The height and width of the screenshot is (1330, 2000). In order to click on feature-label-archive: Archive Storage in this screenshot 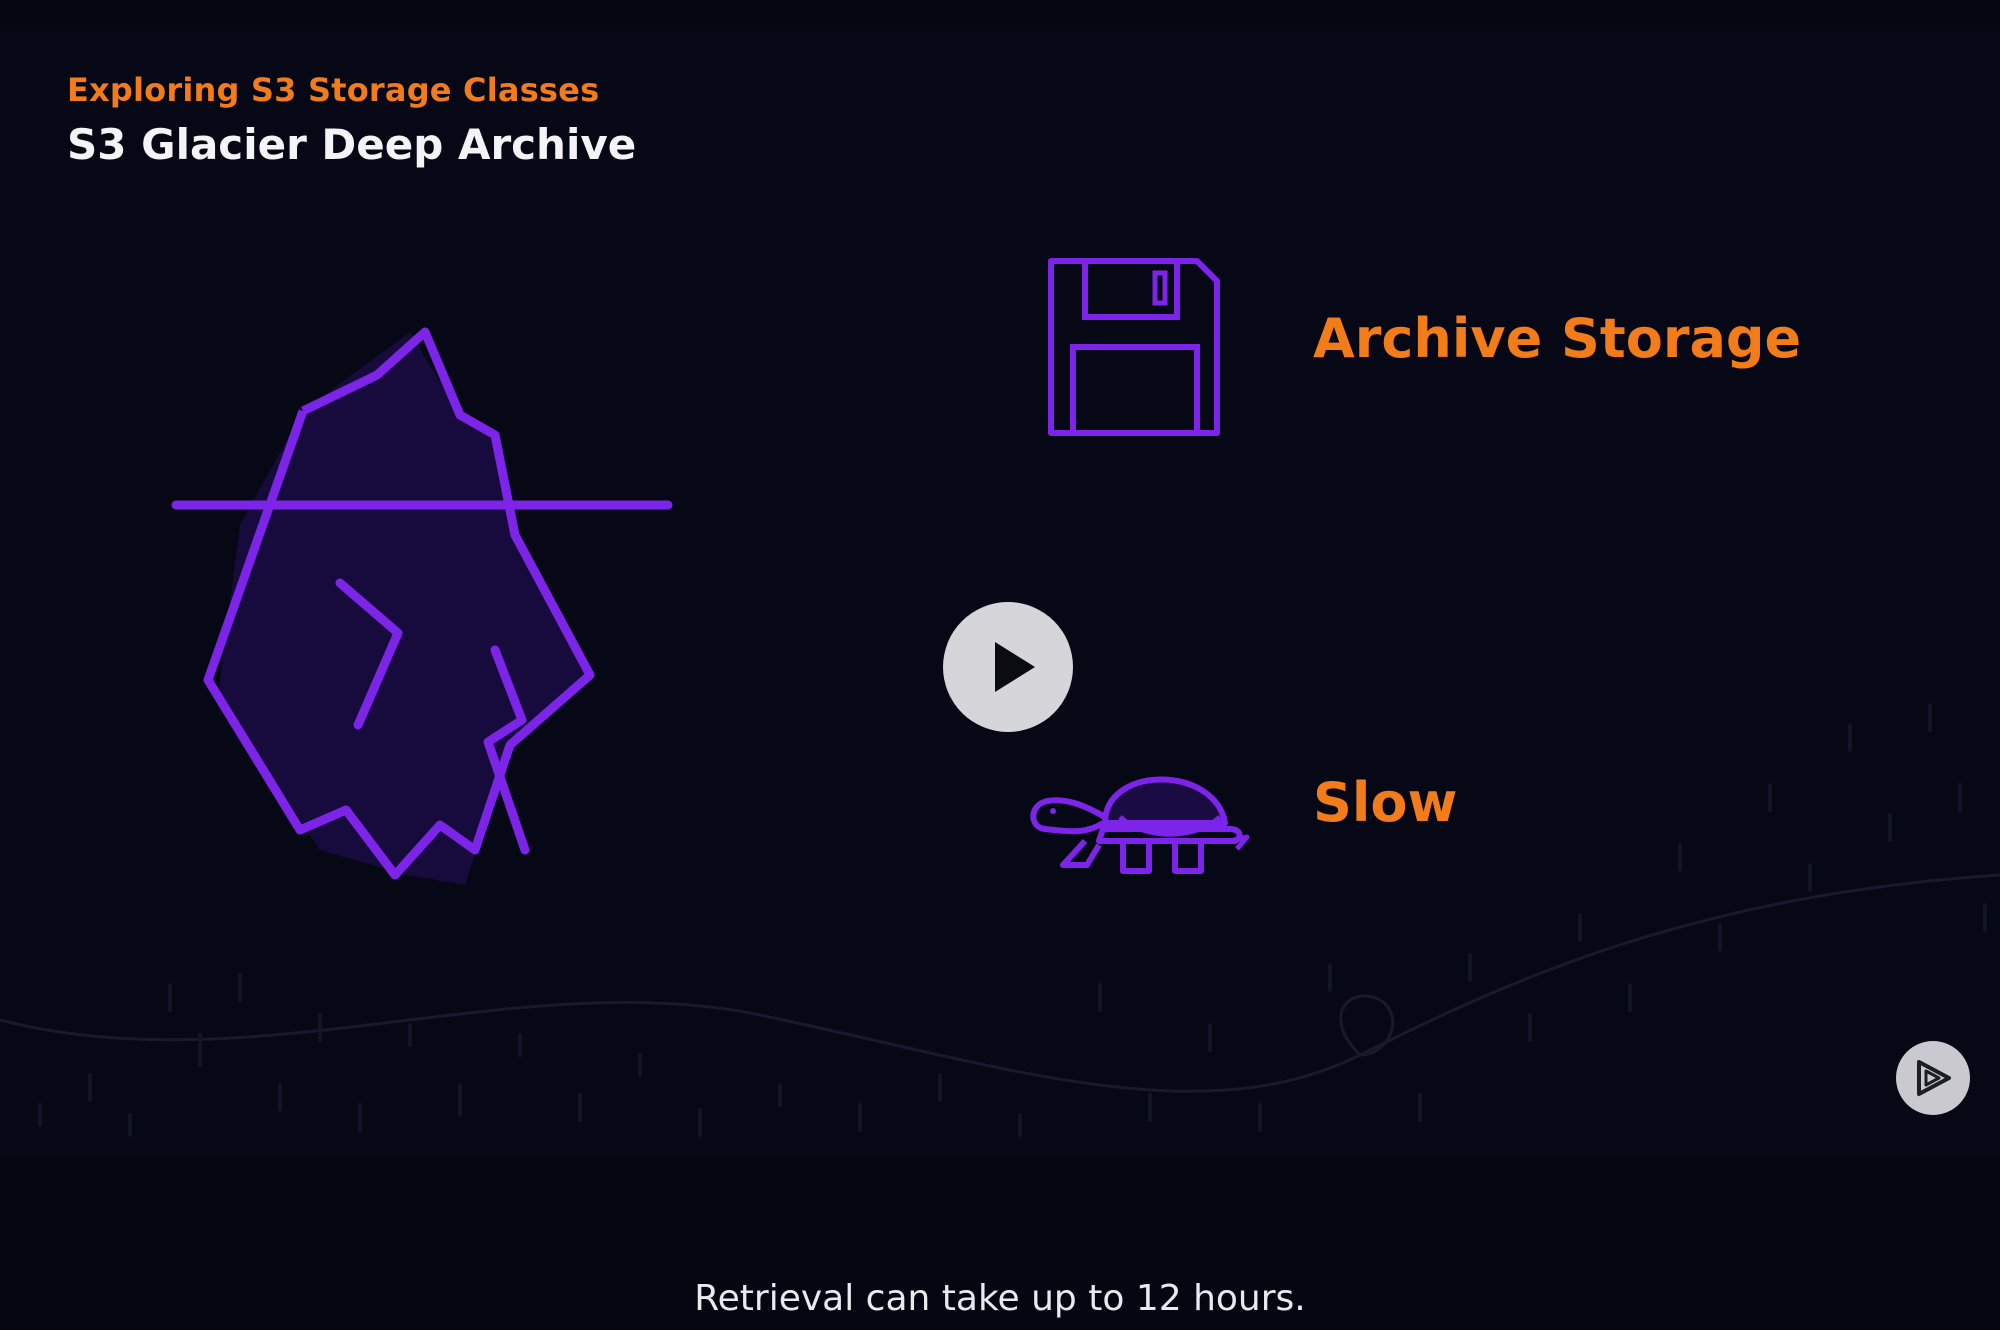, I will do `click(1557, 338)`.